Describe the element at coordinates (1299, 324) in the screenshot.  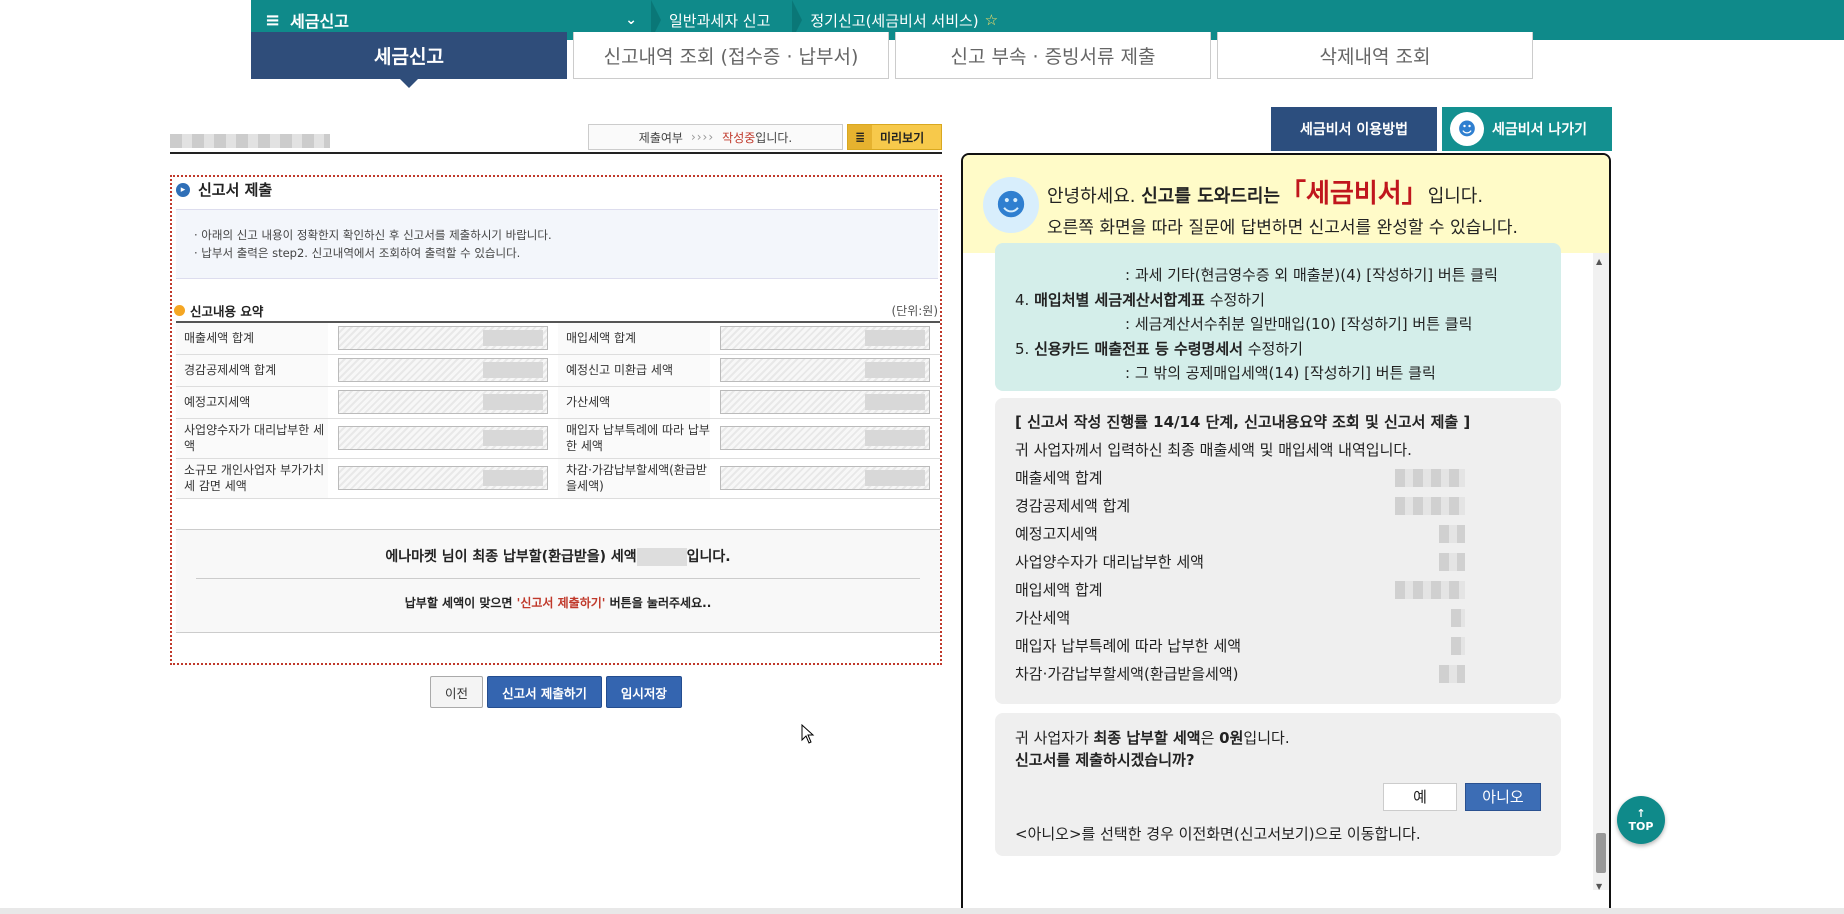
I see `guide-line: : 세금계산서수취분 일반매입(10) [작성하기] 버튼 클릭` at that location.